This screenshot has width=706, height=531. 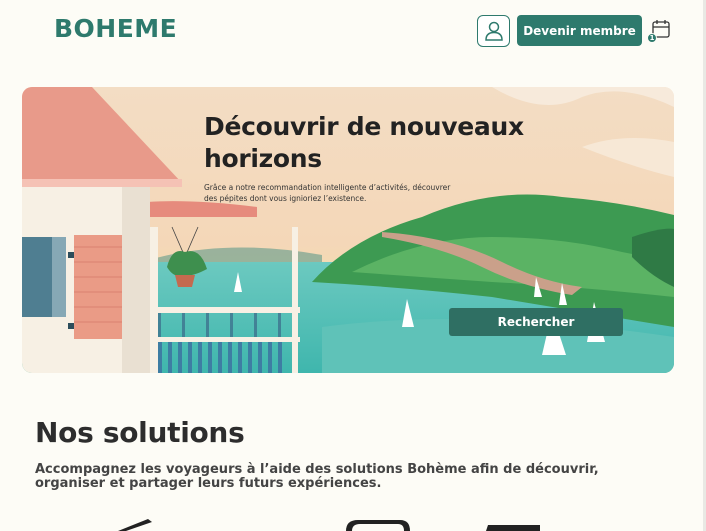 What do you see at coordinates (140, 432) in the screenshot?
I see `solutions-title: Nos solutions` at bounding box center [140, 432].